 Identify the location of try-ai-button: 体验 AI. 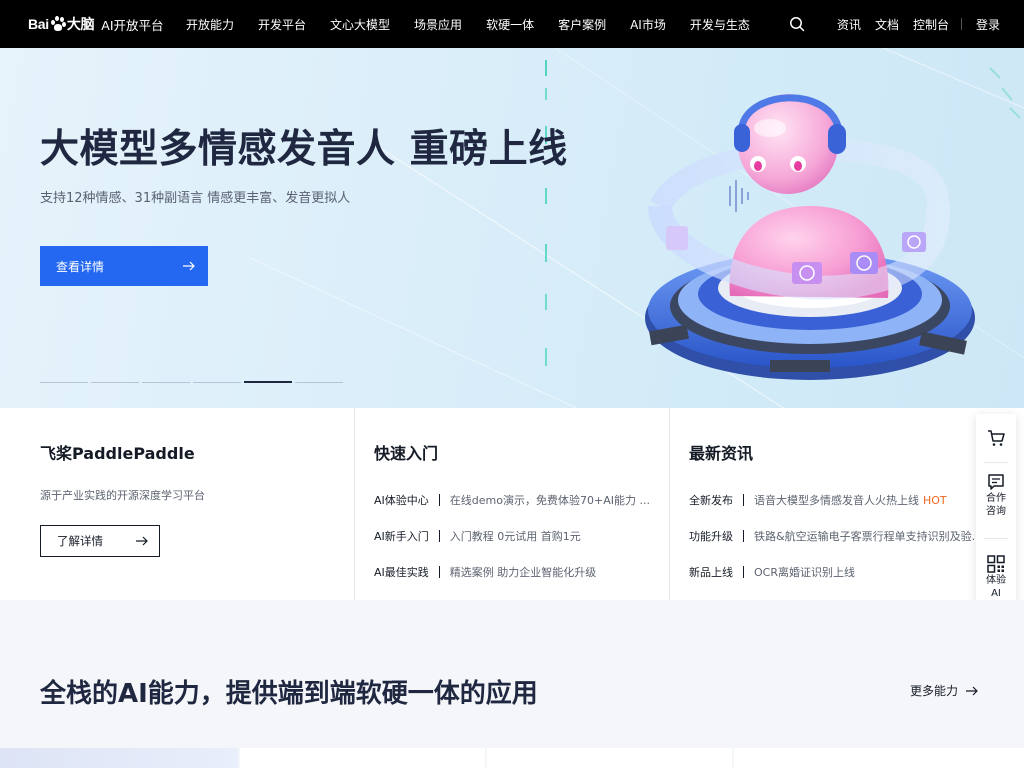
(996, 577).